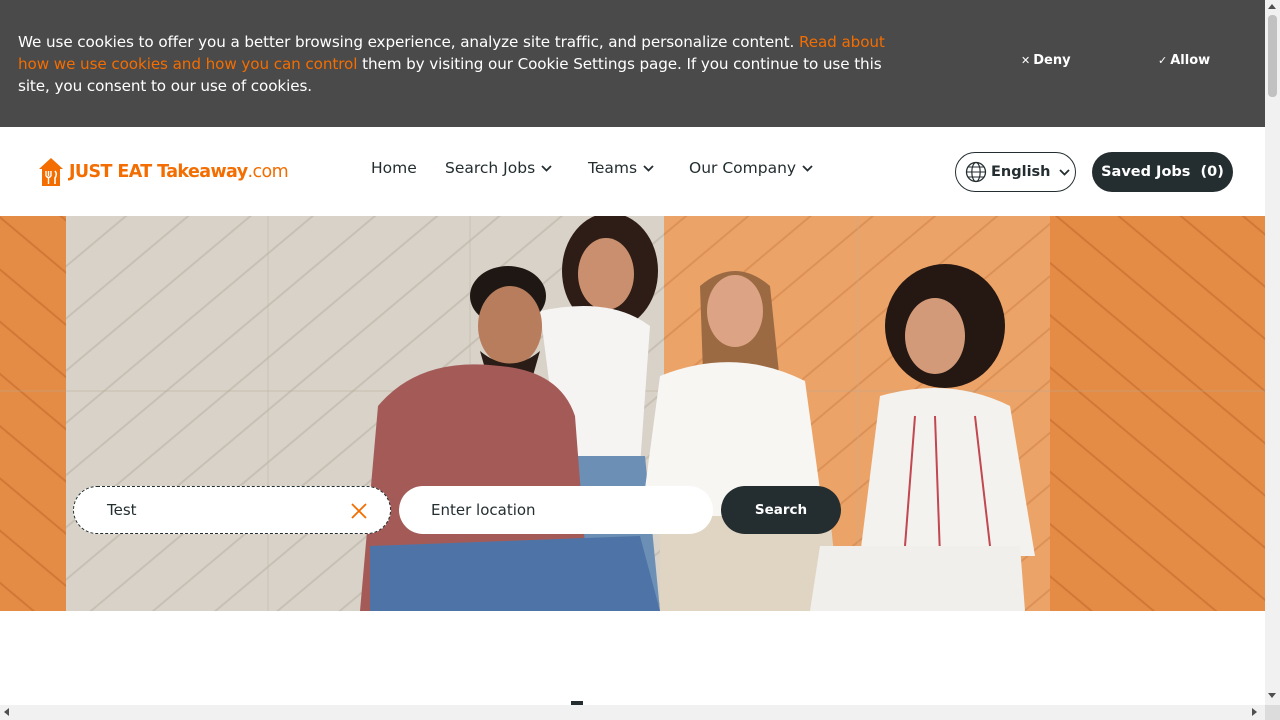 The image size is (1280, 720). I want to click on nav-search-jobs: Search Jobs, so click(498, 168).